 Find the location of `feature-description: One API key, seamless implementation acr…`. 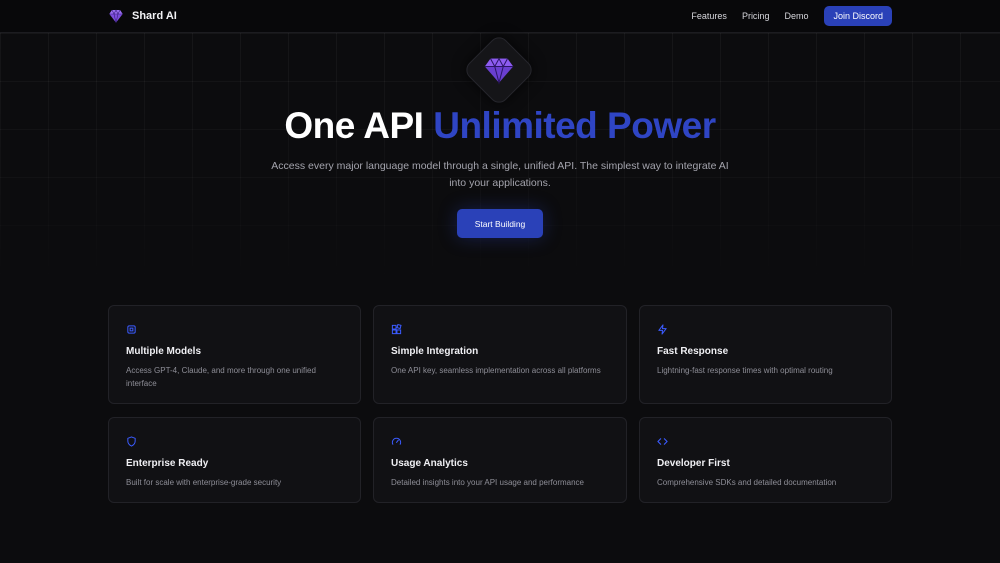

feature-description: One API key, seamless implementation acr… is located at coordinates (496, 370).